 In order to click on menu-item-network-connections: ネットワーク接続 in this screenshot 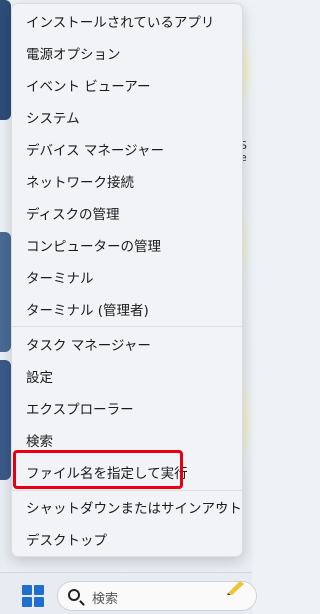, I will do `click(127, 181)`.